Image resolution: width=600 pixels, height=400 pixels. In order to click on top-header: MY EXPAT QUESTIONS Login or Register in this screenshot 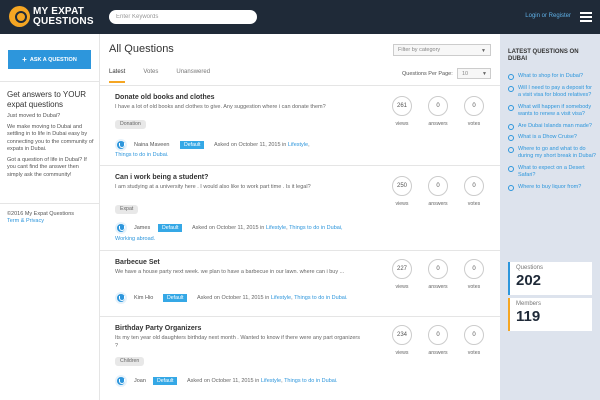, I will do `click(300, 17)`.